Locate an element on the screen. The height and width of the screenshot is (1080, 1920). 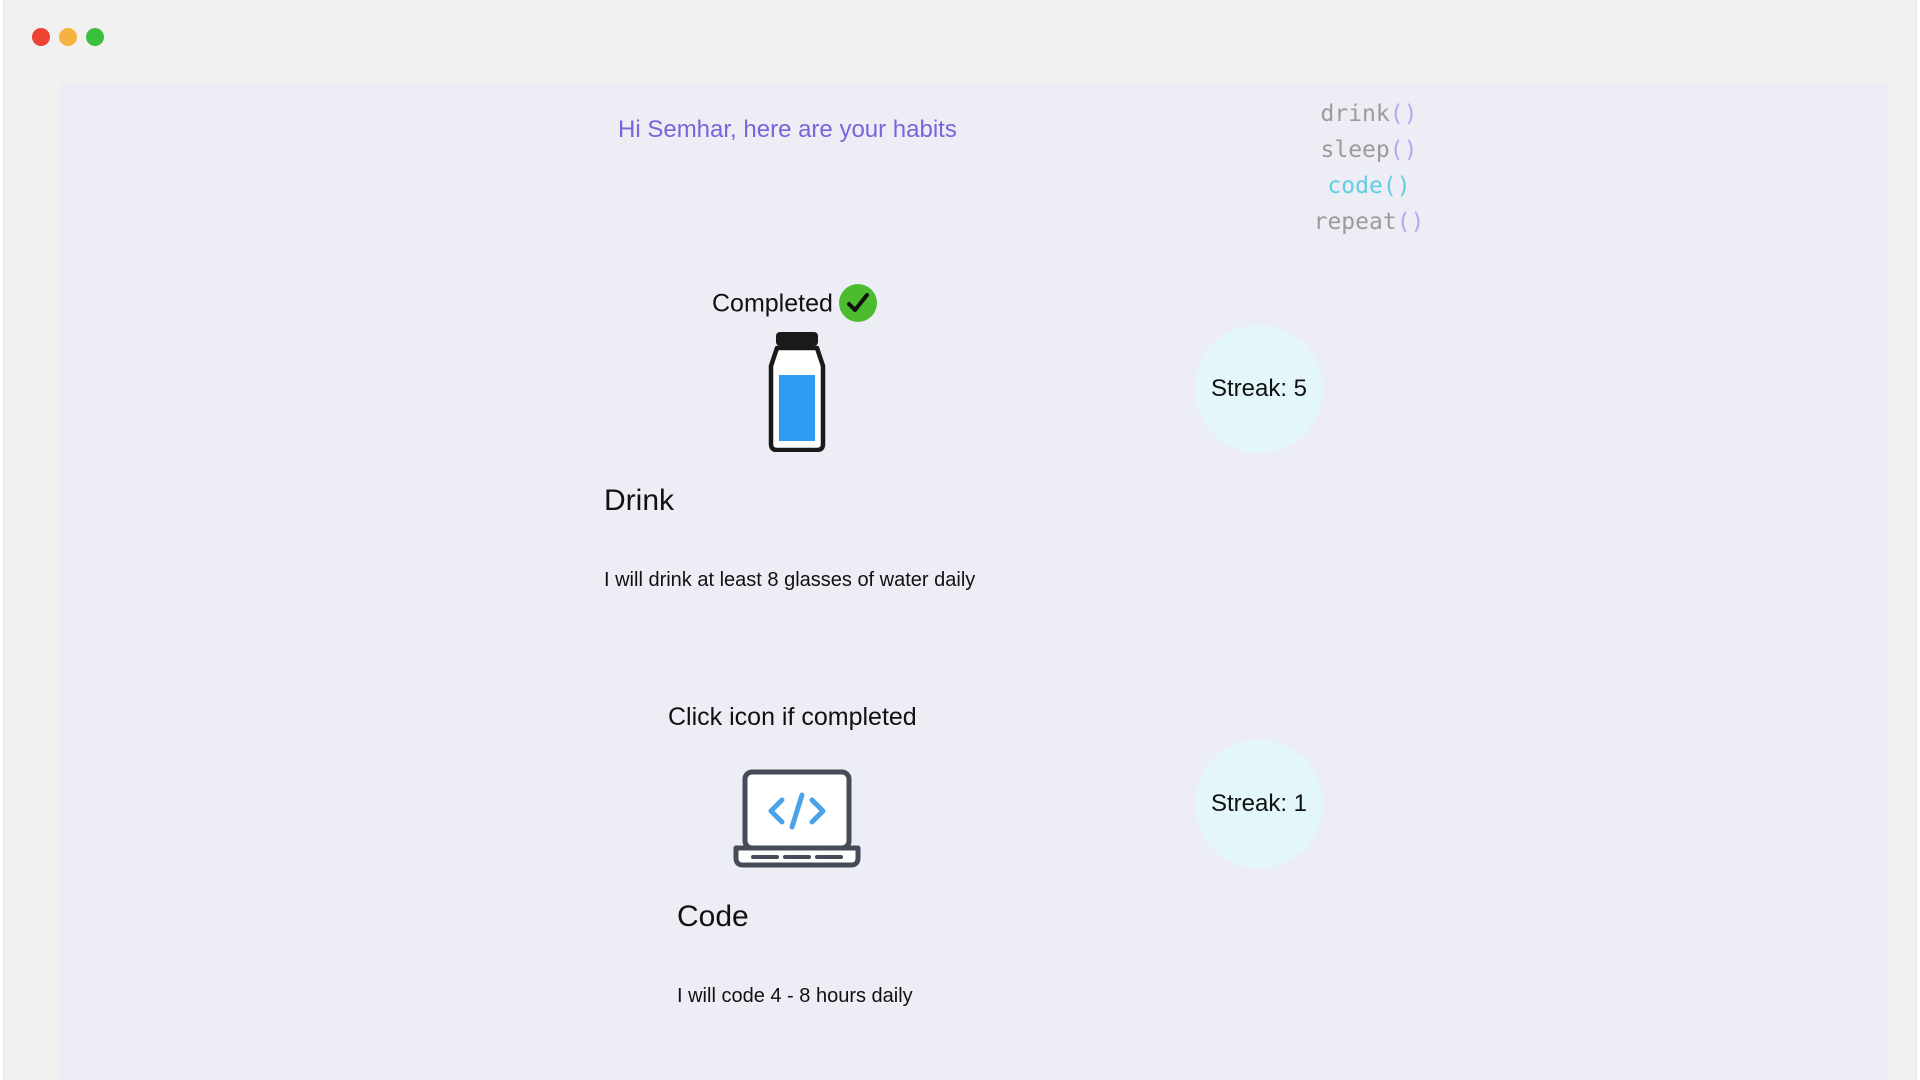
minimize-window-button is located at coordinates (68, 37).